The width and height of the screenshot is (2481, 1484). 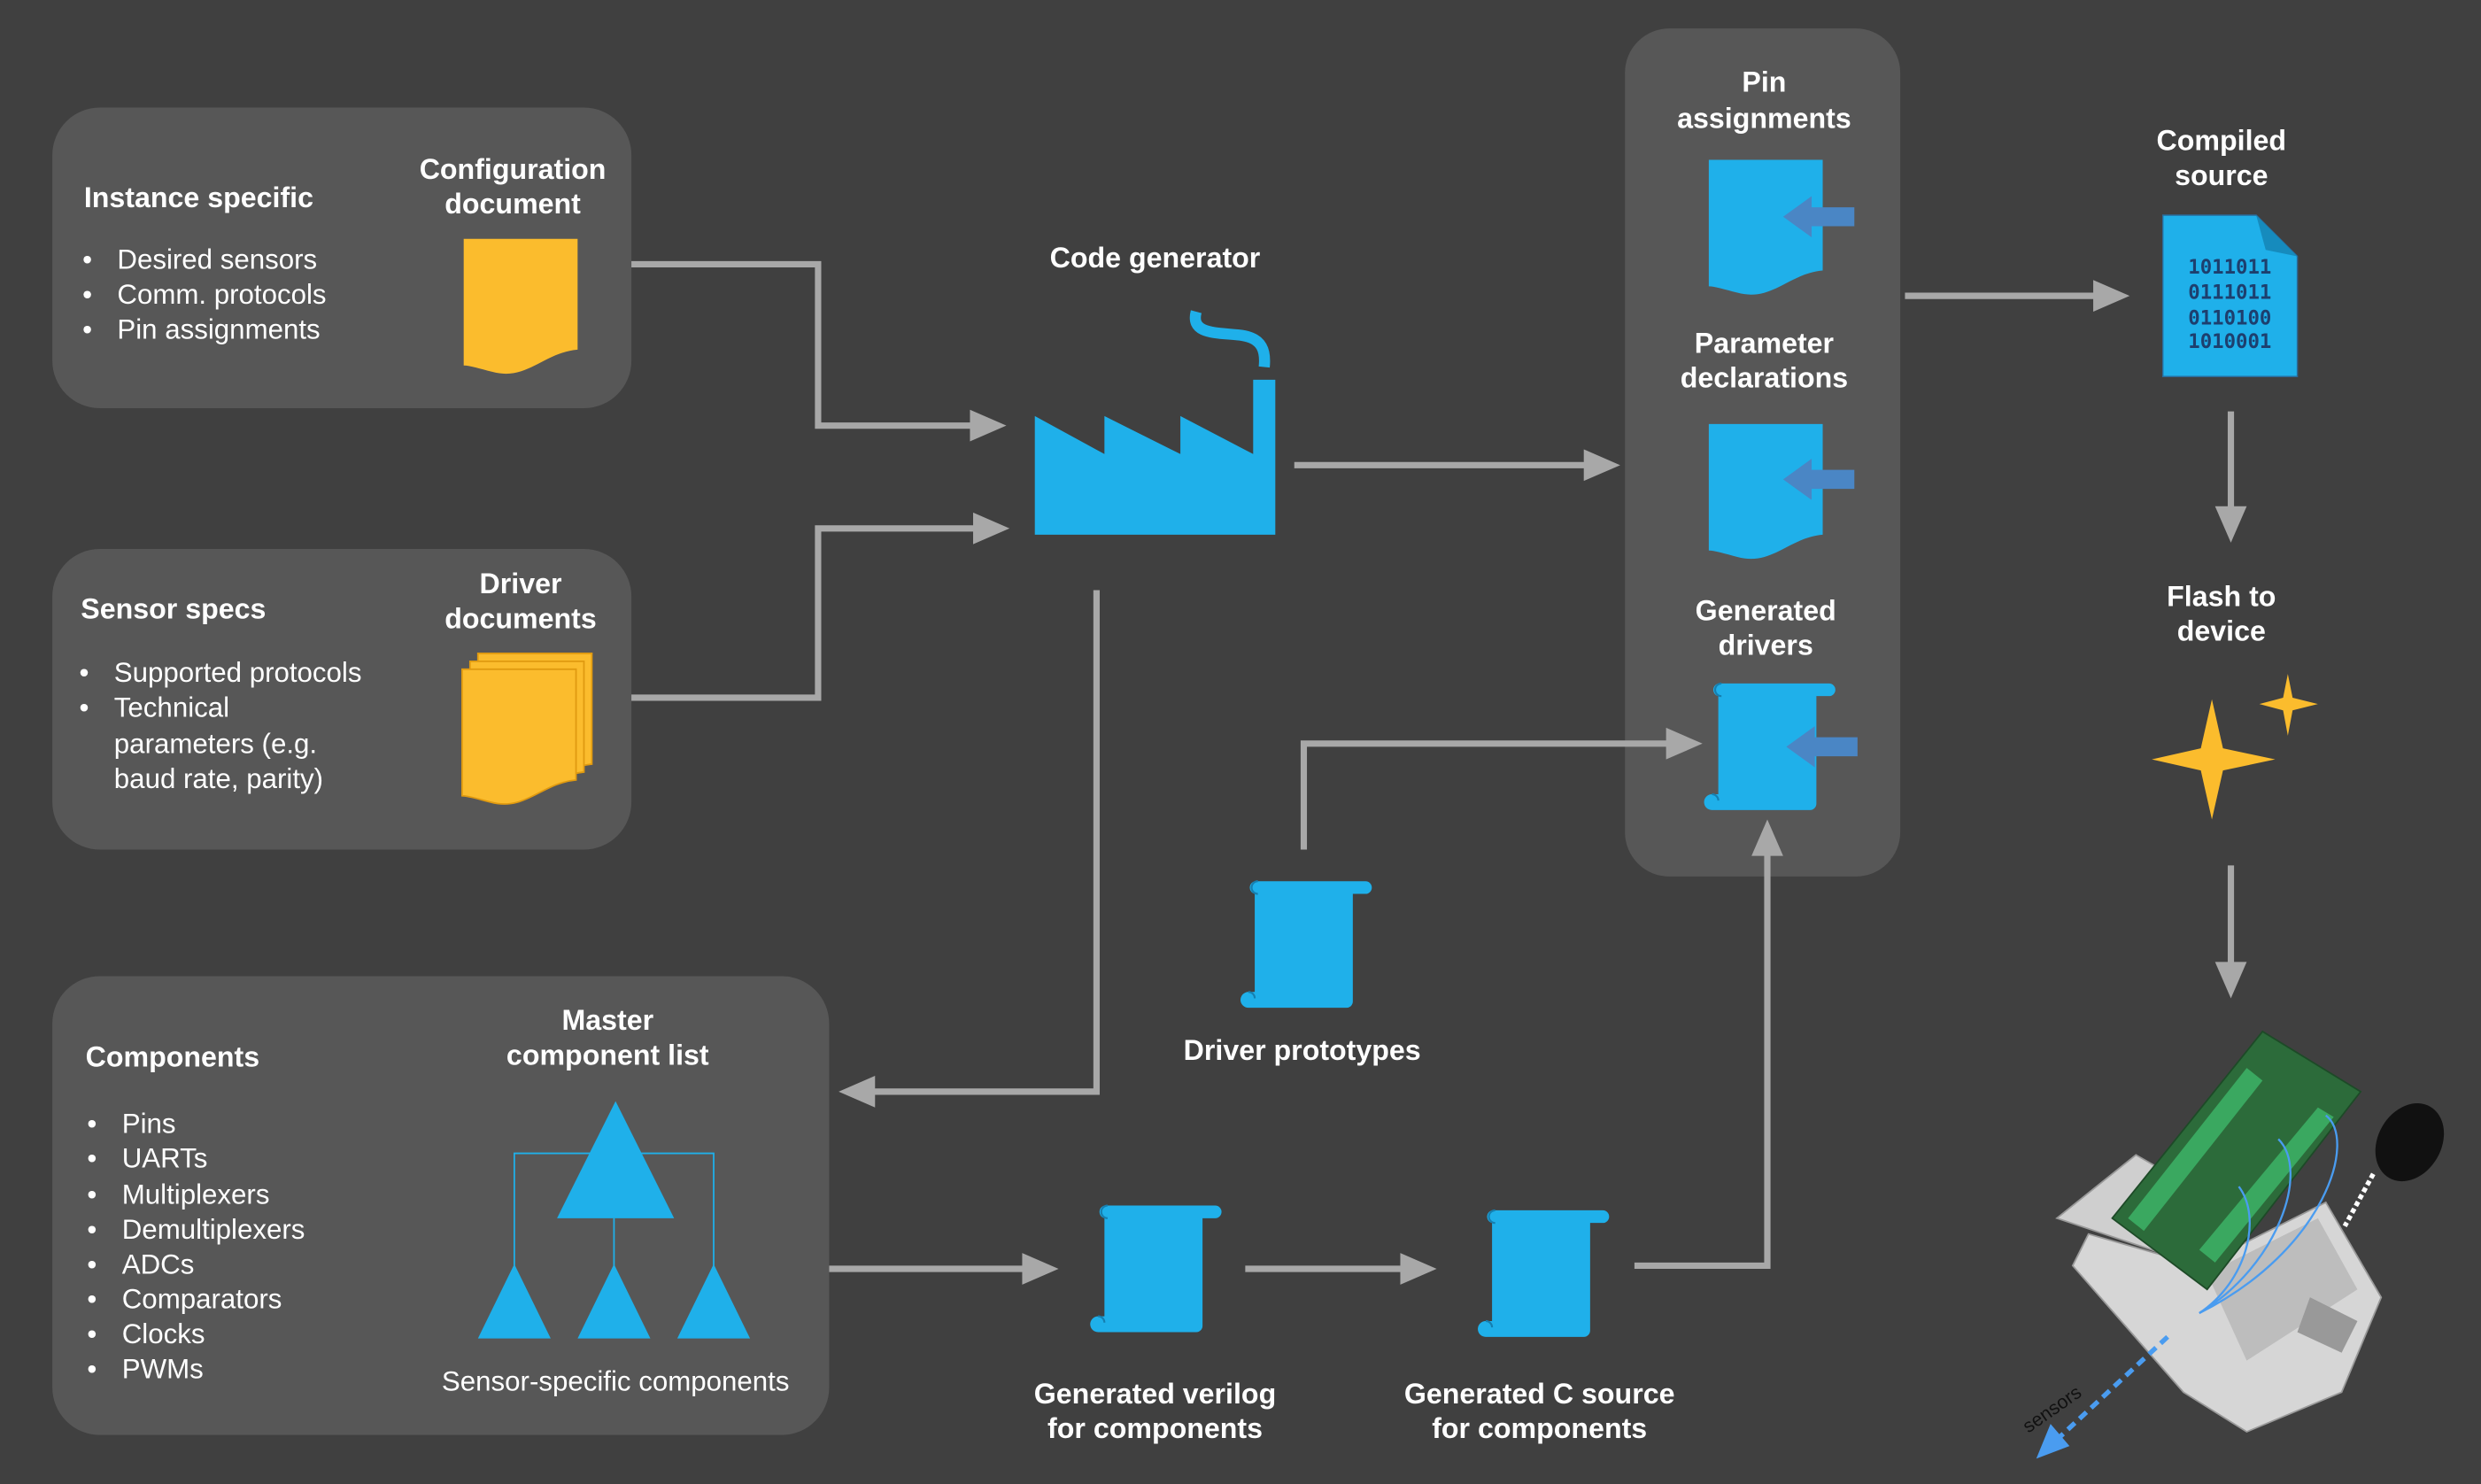 What do you see at coordinates (2229, 267) in the screenshot?
I see `svg-text: 1011011` at bounding box center [2229, 267].